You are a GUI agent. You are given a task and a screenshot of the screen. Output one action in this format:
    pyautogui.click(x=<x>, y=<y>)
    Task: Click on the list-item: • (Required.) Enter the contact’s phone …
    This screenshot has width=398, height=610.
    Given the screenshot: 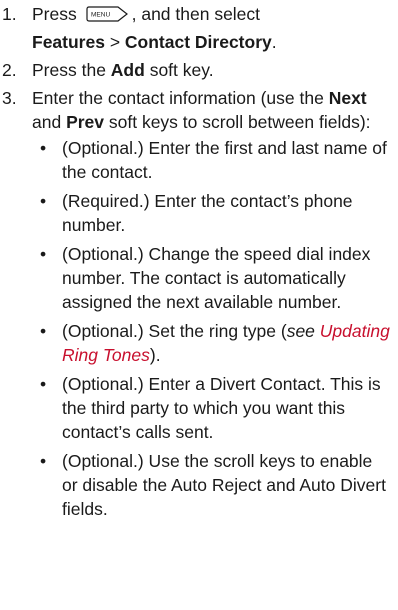 What is the action you would take?
    pyautogui.click(x=212, y=213)
    